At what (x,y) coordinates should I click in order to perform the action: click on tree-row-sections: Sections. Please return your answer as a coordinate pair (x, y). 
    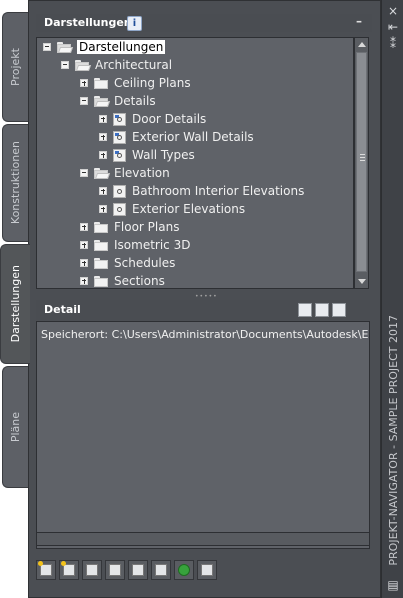
    Looking at the image, I should click on (122, 280).